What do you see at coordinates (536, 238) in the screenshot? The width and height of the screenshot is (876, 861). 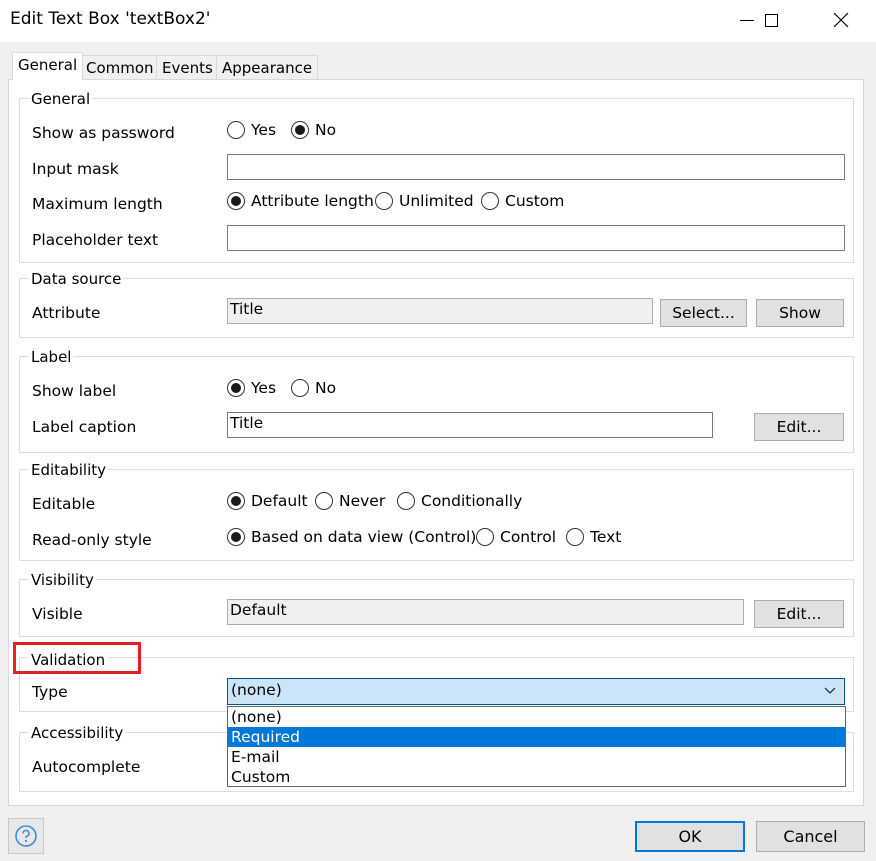 I see `placeholder-text-field` at bounding box center [536, 238].